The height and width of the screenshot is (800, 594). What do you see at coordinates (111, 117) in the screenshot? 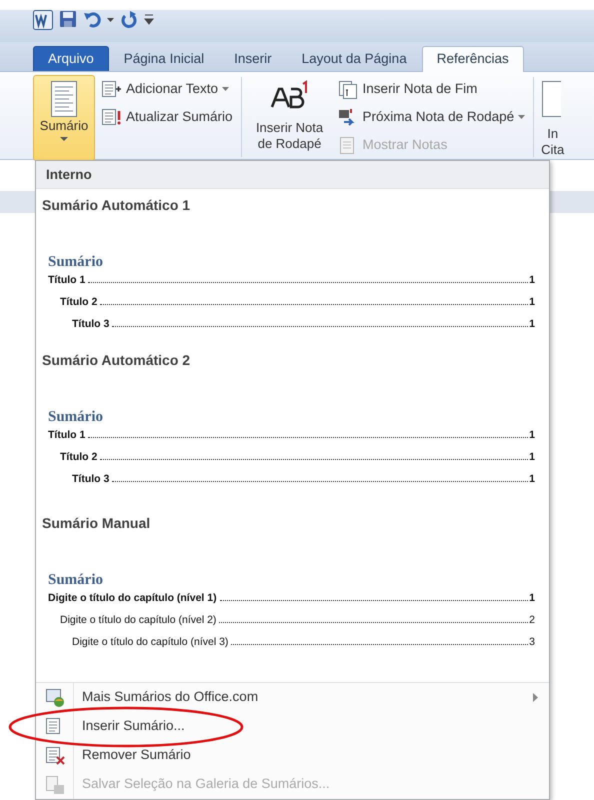
I see `update-icon` at bounding box center [111, 117].